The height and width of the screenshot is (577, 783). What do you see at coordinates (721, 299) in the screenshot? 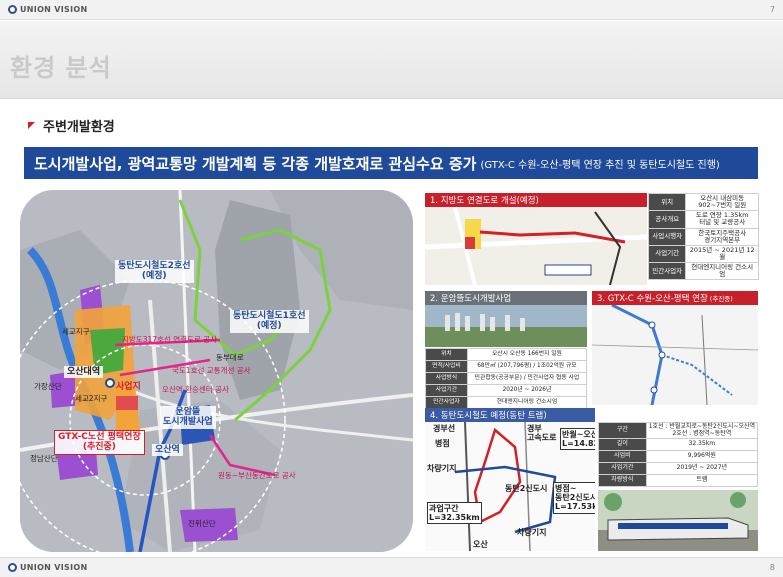
I see `panel-3-title-note: (추진중)` at bounding box center [721, 299].